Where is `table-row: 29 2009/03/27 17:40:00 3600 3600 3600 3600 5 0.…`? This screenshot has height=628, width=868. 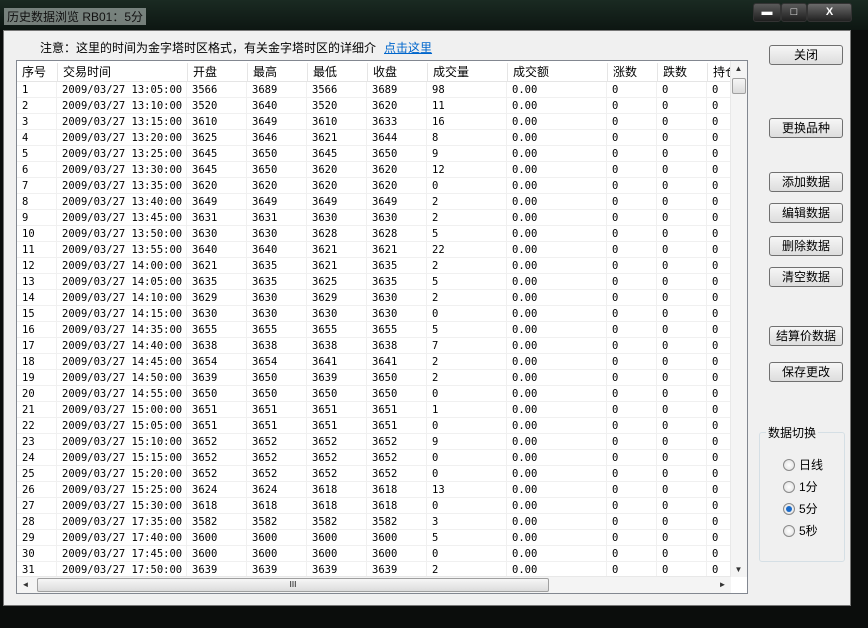
table-row: 29 2009/03/27 17:40:00 3600 3600 3600 3600 5 0.… is located at coordinates (374, 538).